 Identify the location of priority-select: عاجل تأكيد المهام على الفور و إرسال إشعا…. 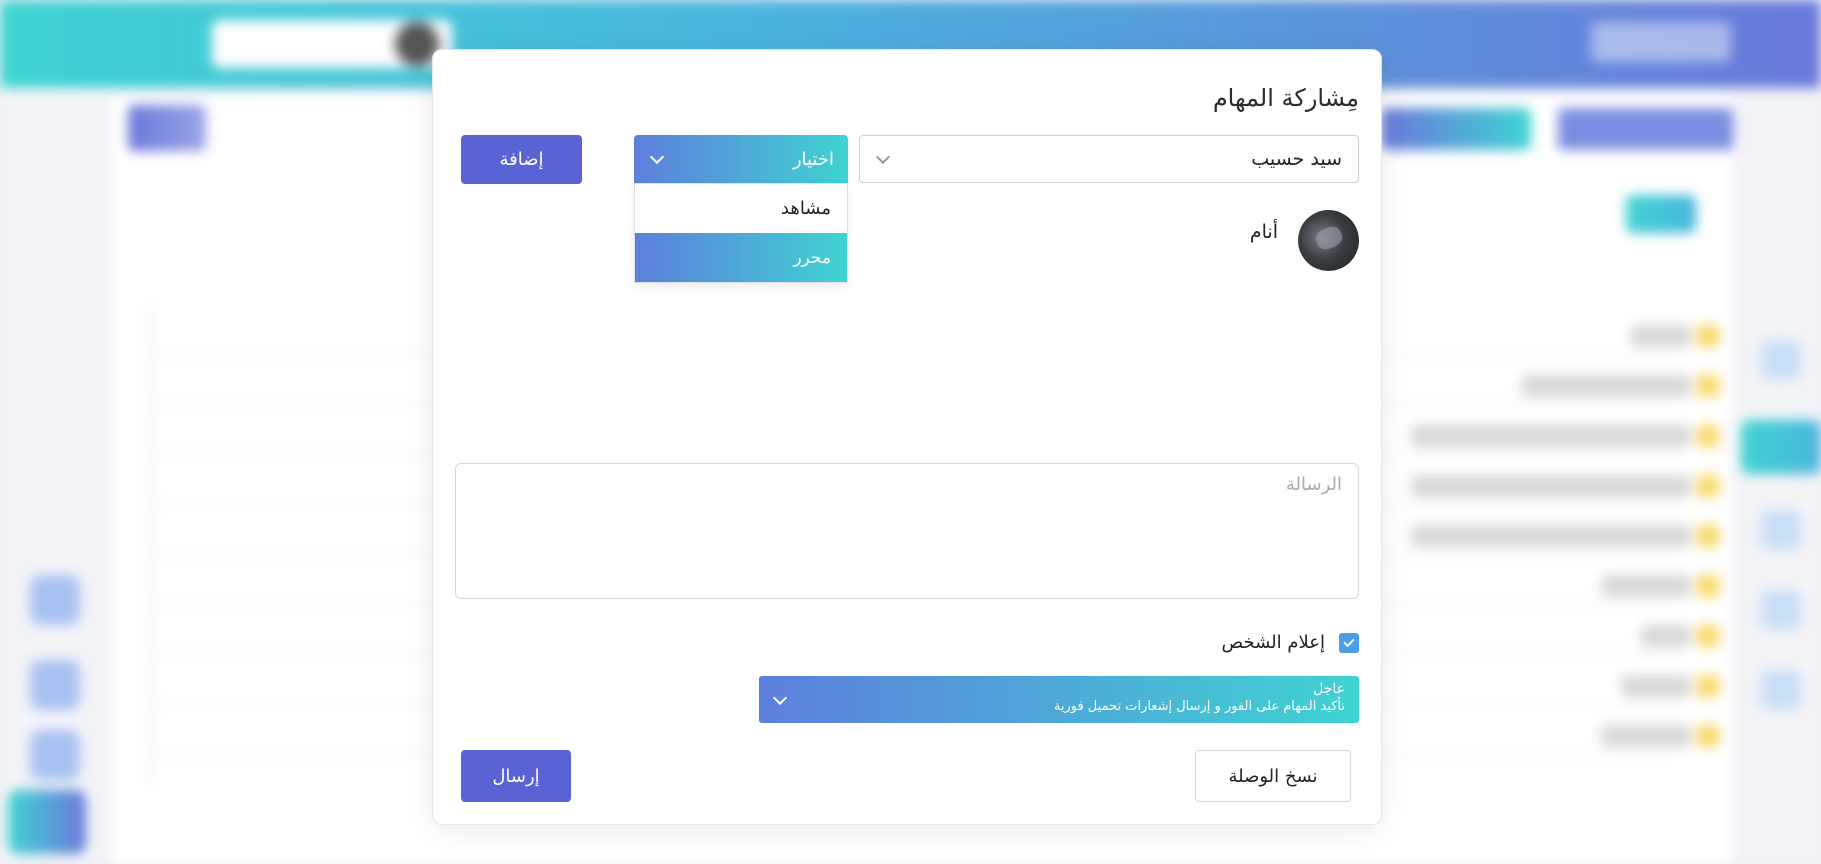
(1059, 699).